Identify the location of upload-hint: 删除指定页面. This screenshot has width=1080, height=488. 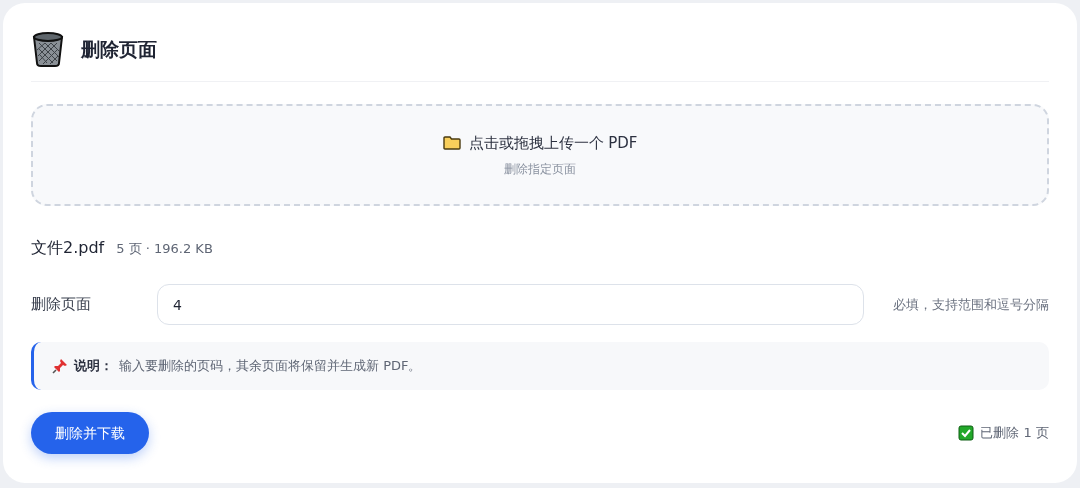
(540, 170).